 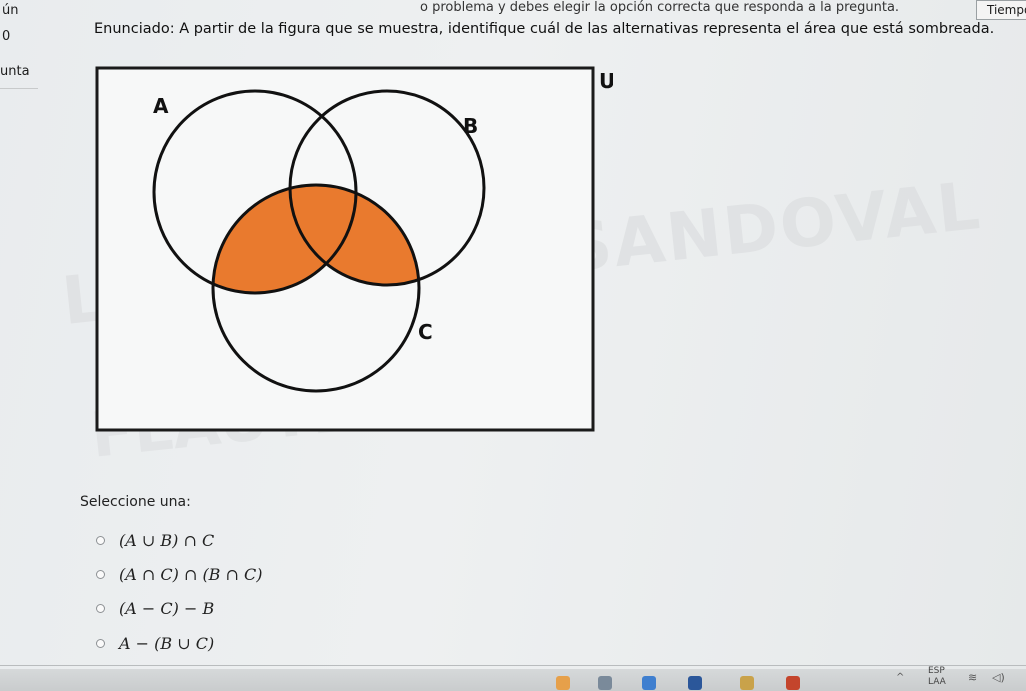 What do you see at coordinates (513, 680) in the screenshot?
I see `taskbar` at bounding box center [513, 680].